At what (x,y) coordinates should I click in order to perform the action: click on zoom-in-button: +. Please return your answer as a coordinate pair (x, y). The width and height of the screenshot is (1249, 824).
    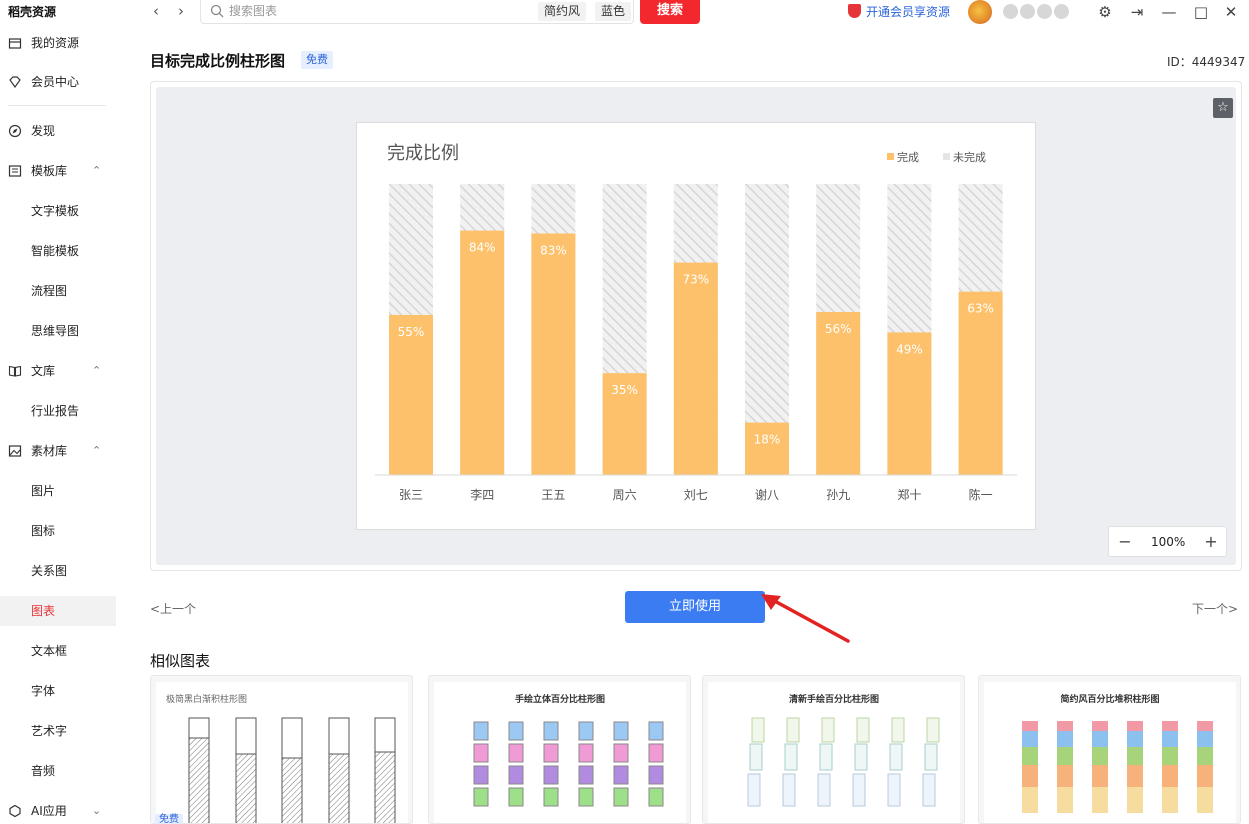
    Looking at the image, I should click on (1211, 542).